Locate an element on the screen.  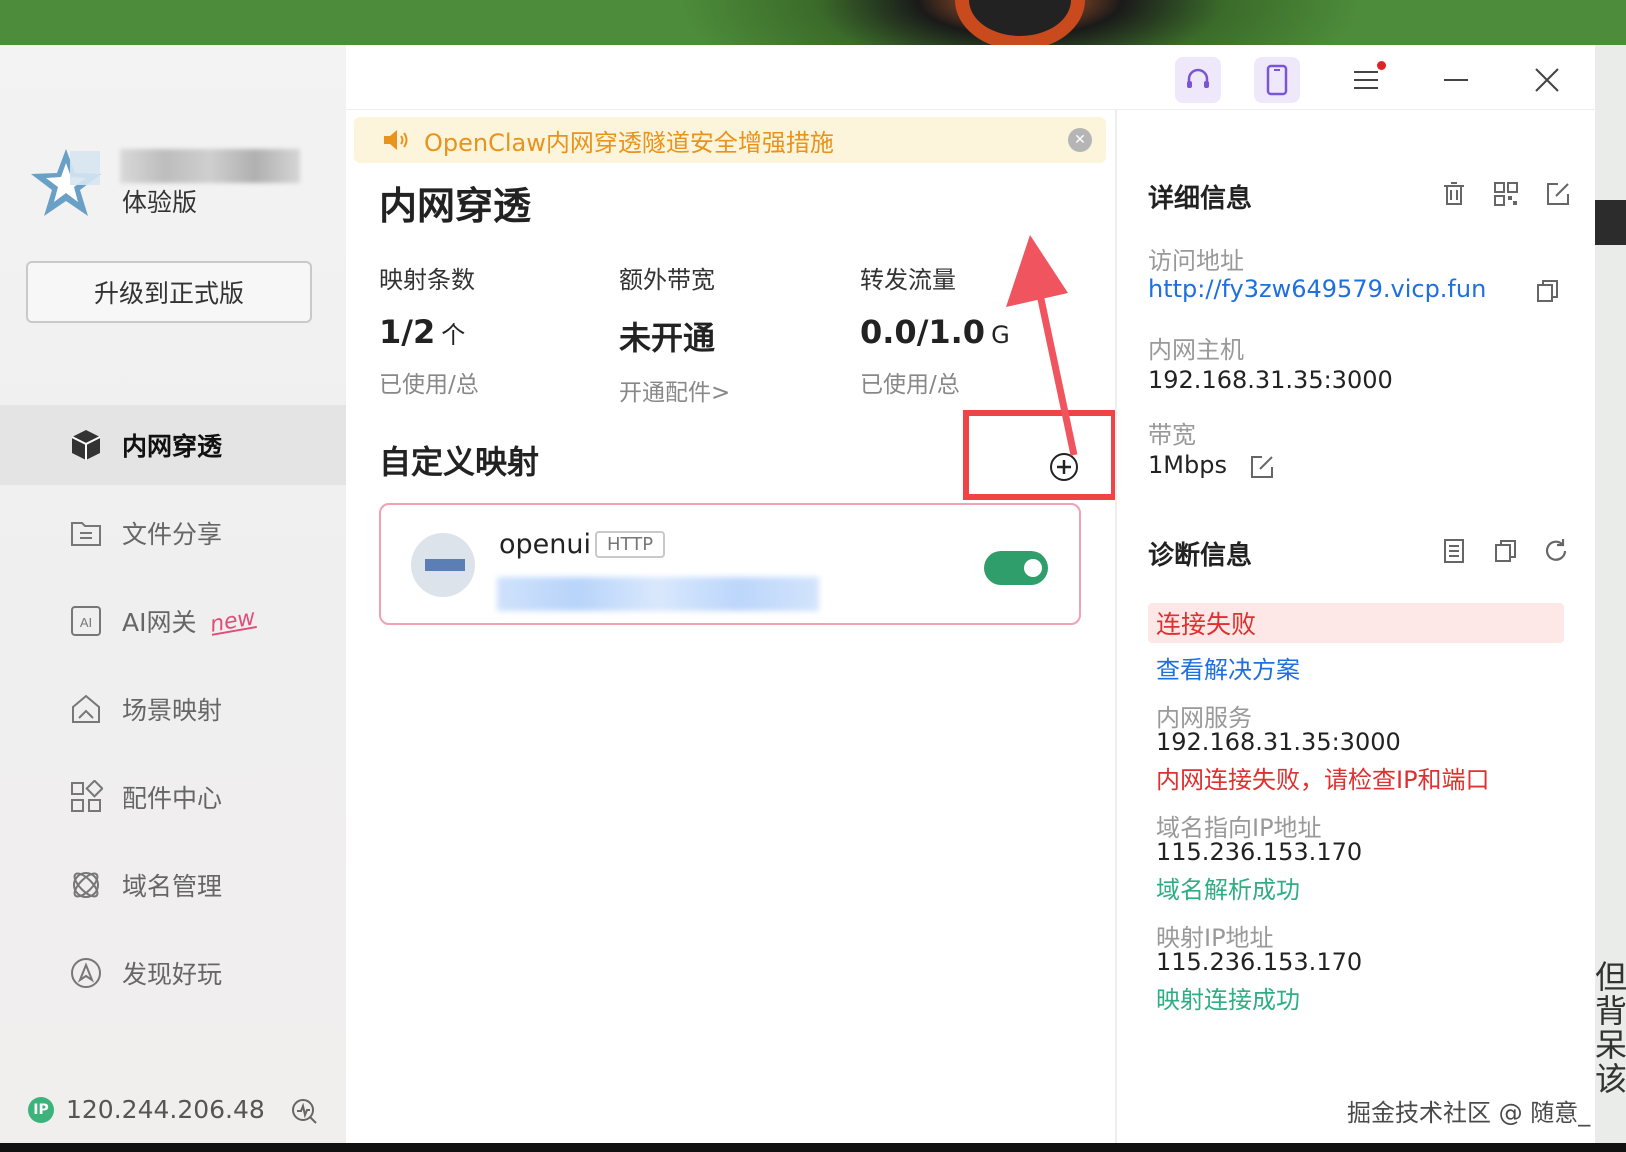
phone-icon is located at coordinates (1277, 80).